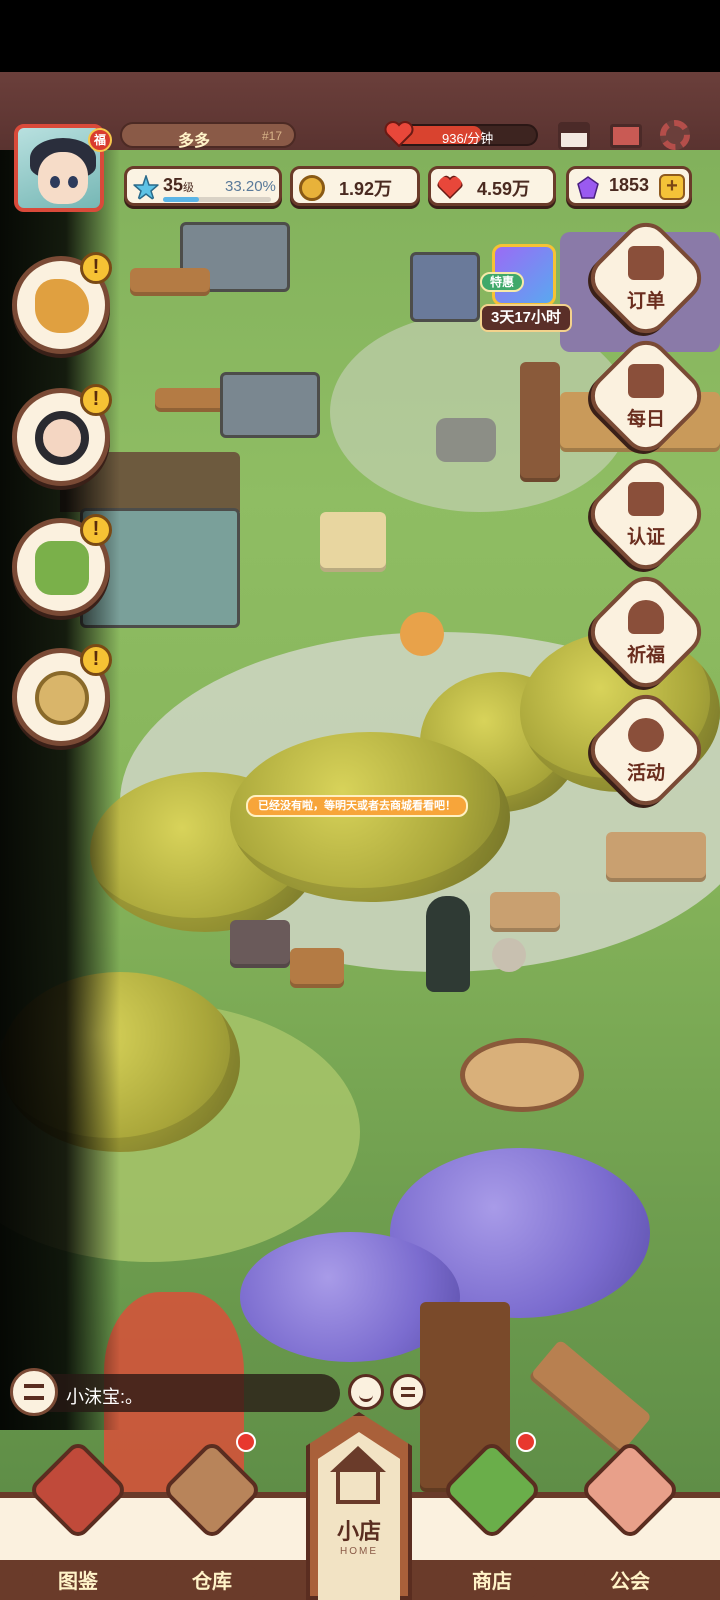  What do you see at coordinates (646, 617) in the screenshot?
I see `pray-icon` at bounding box center [646, 617].